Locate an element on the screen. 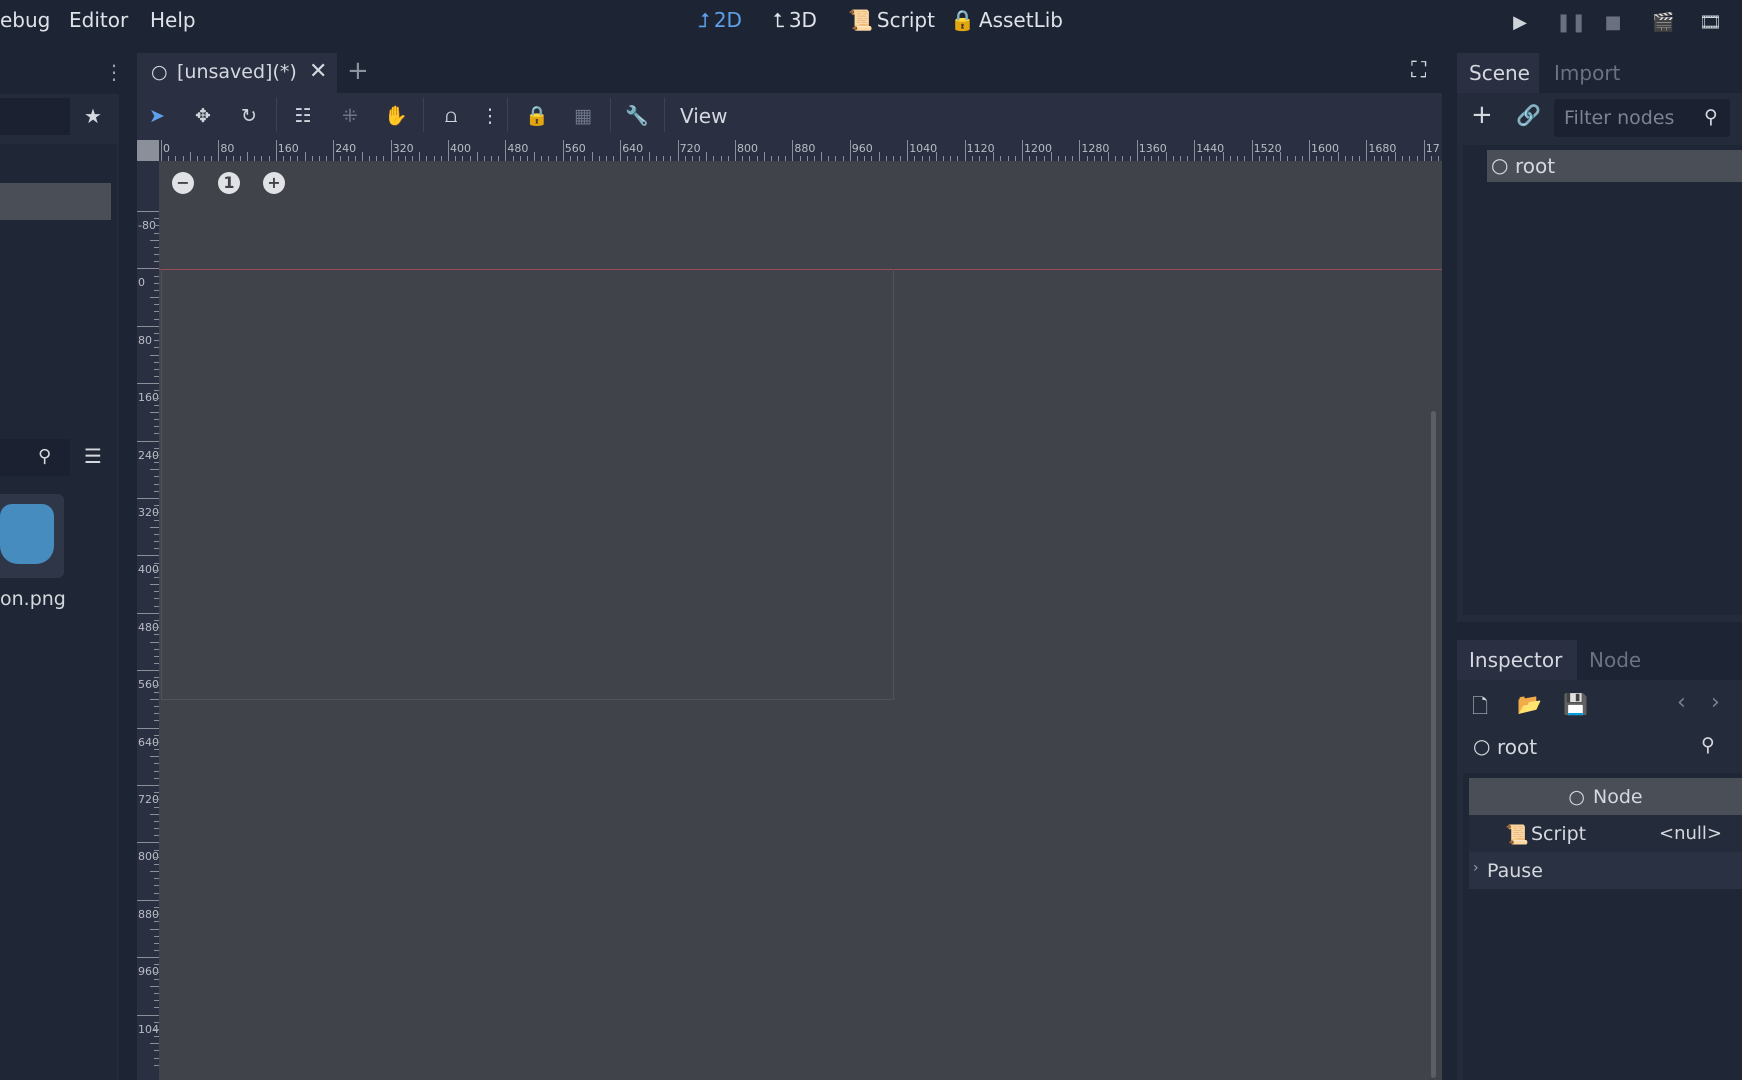 This screenshot has width=1742, height=1080. close-icon: ✕ is located at coordinates (318, 71).